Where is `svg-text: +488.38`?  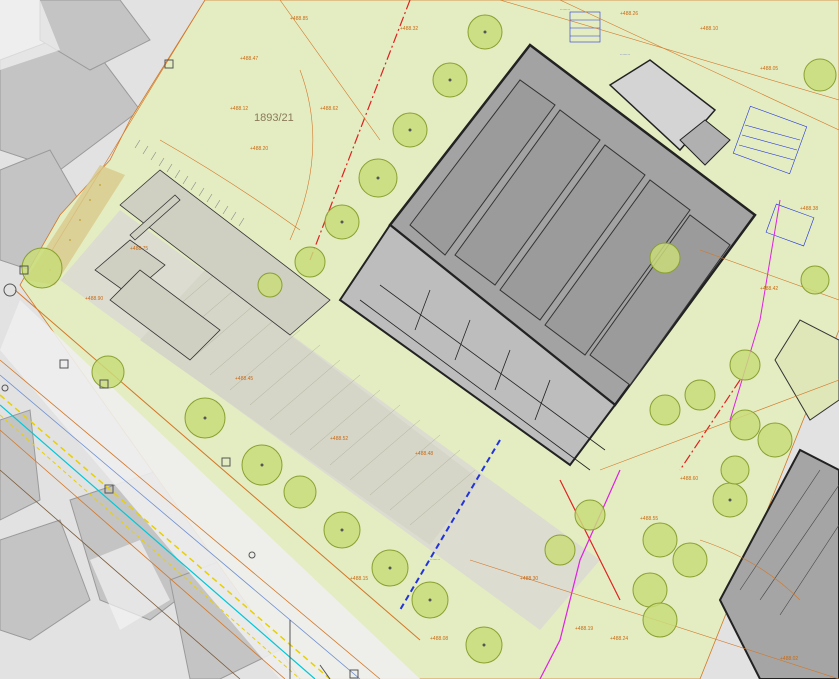
svg-text: +488.38 is located at coordinates (809, 209).